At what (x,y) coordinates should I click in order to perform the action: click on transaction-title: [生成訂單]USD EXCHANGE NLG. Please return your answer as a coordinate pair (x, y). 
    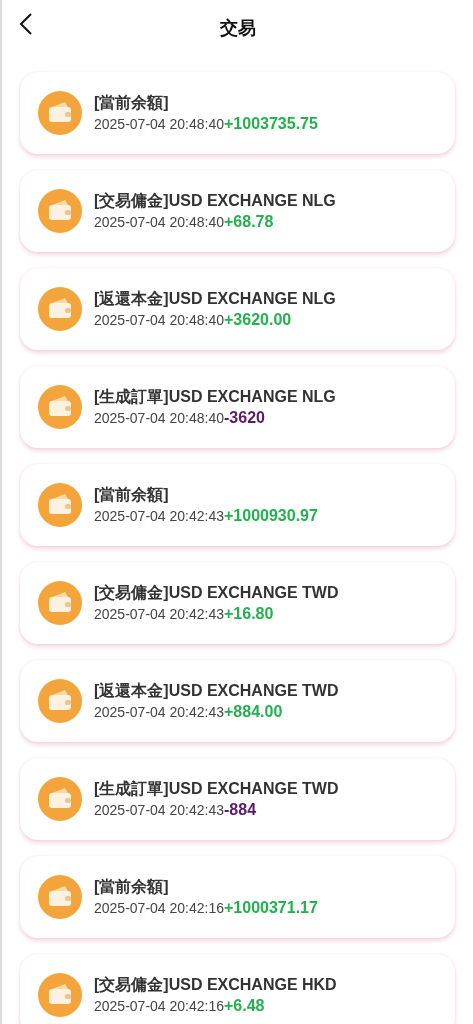
    Looking at the image, I should click on (215, 397).